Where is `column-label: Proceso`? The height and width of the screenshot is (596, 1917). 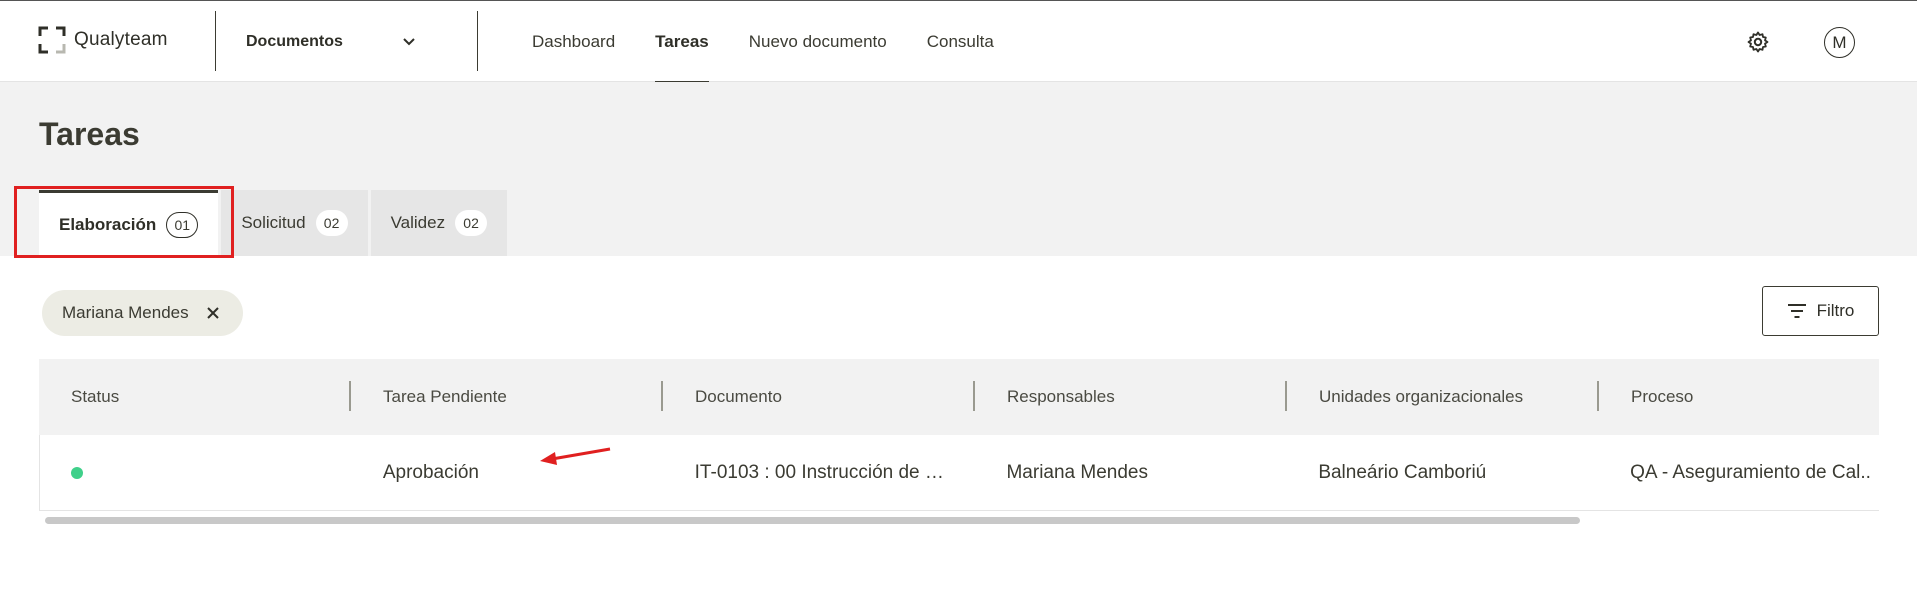 column-label: Proceso is located at coordinates (1662, 396).